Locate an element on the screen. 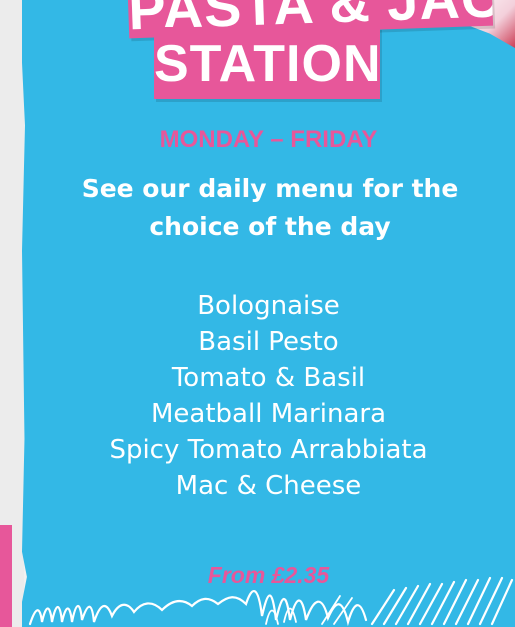 This screenshot has height=627, width=515. menu-item: Bolognaise is located at coordinates (268, 306).